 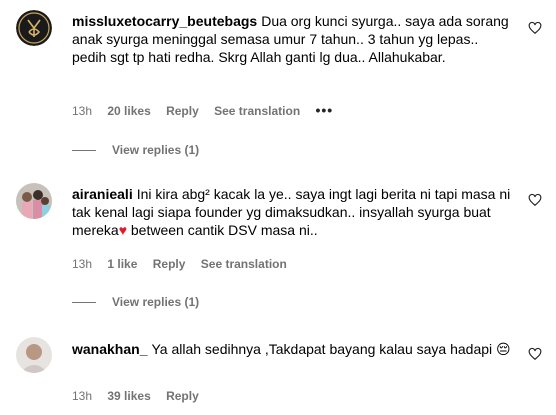 I want to click on comment-username: airanieali, so click(x=102, y=194).